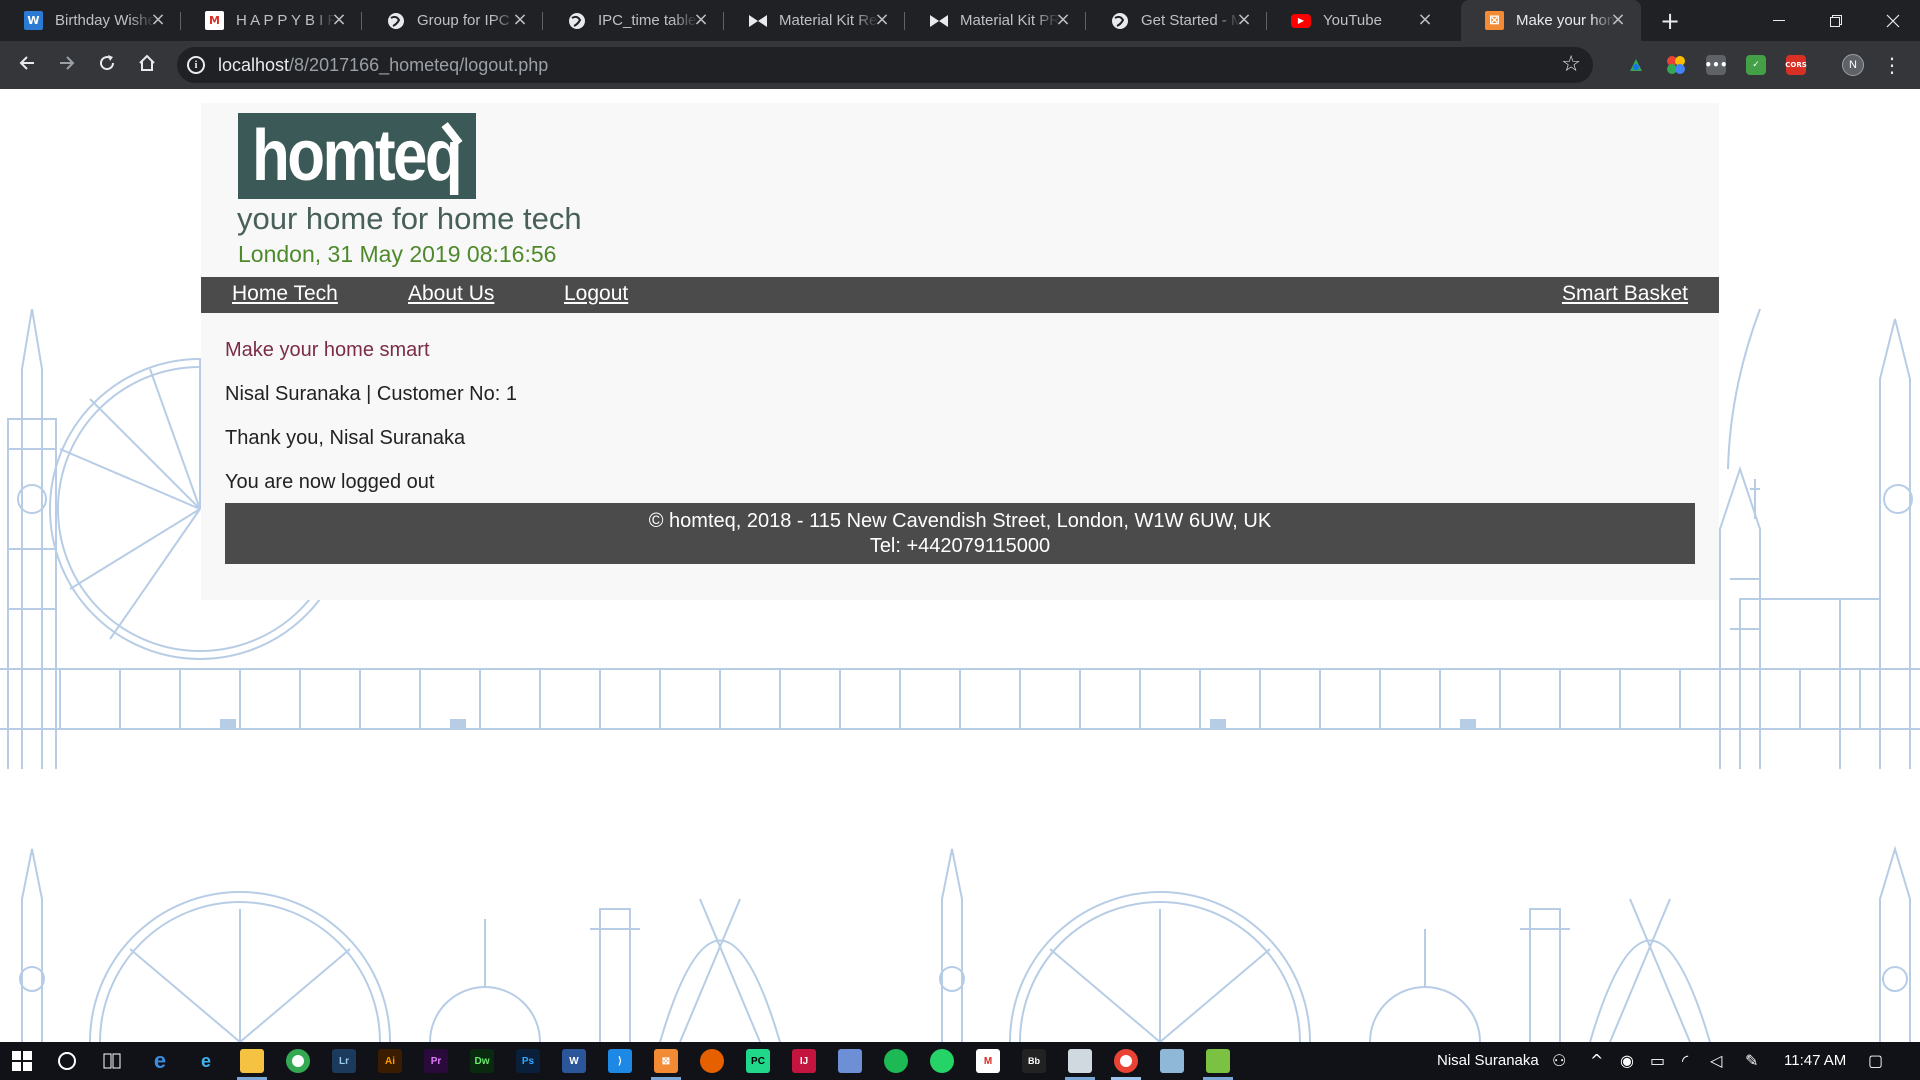 The width and height of the screenshot is (1920, 1080). Describe the element at coordinates (942, 1061) in the screenshot. I see `whatsapp-icon` at that location.